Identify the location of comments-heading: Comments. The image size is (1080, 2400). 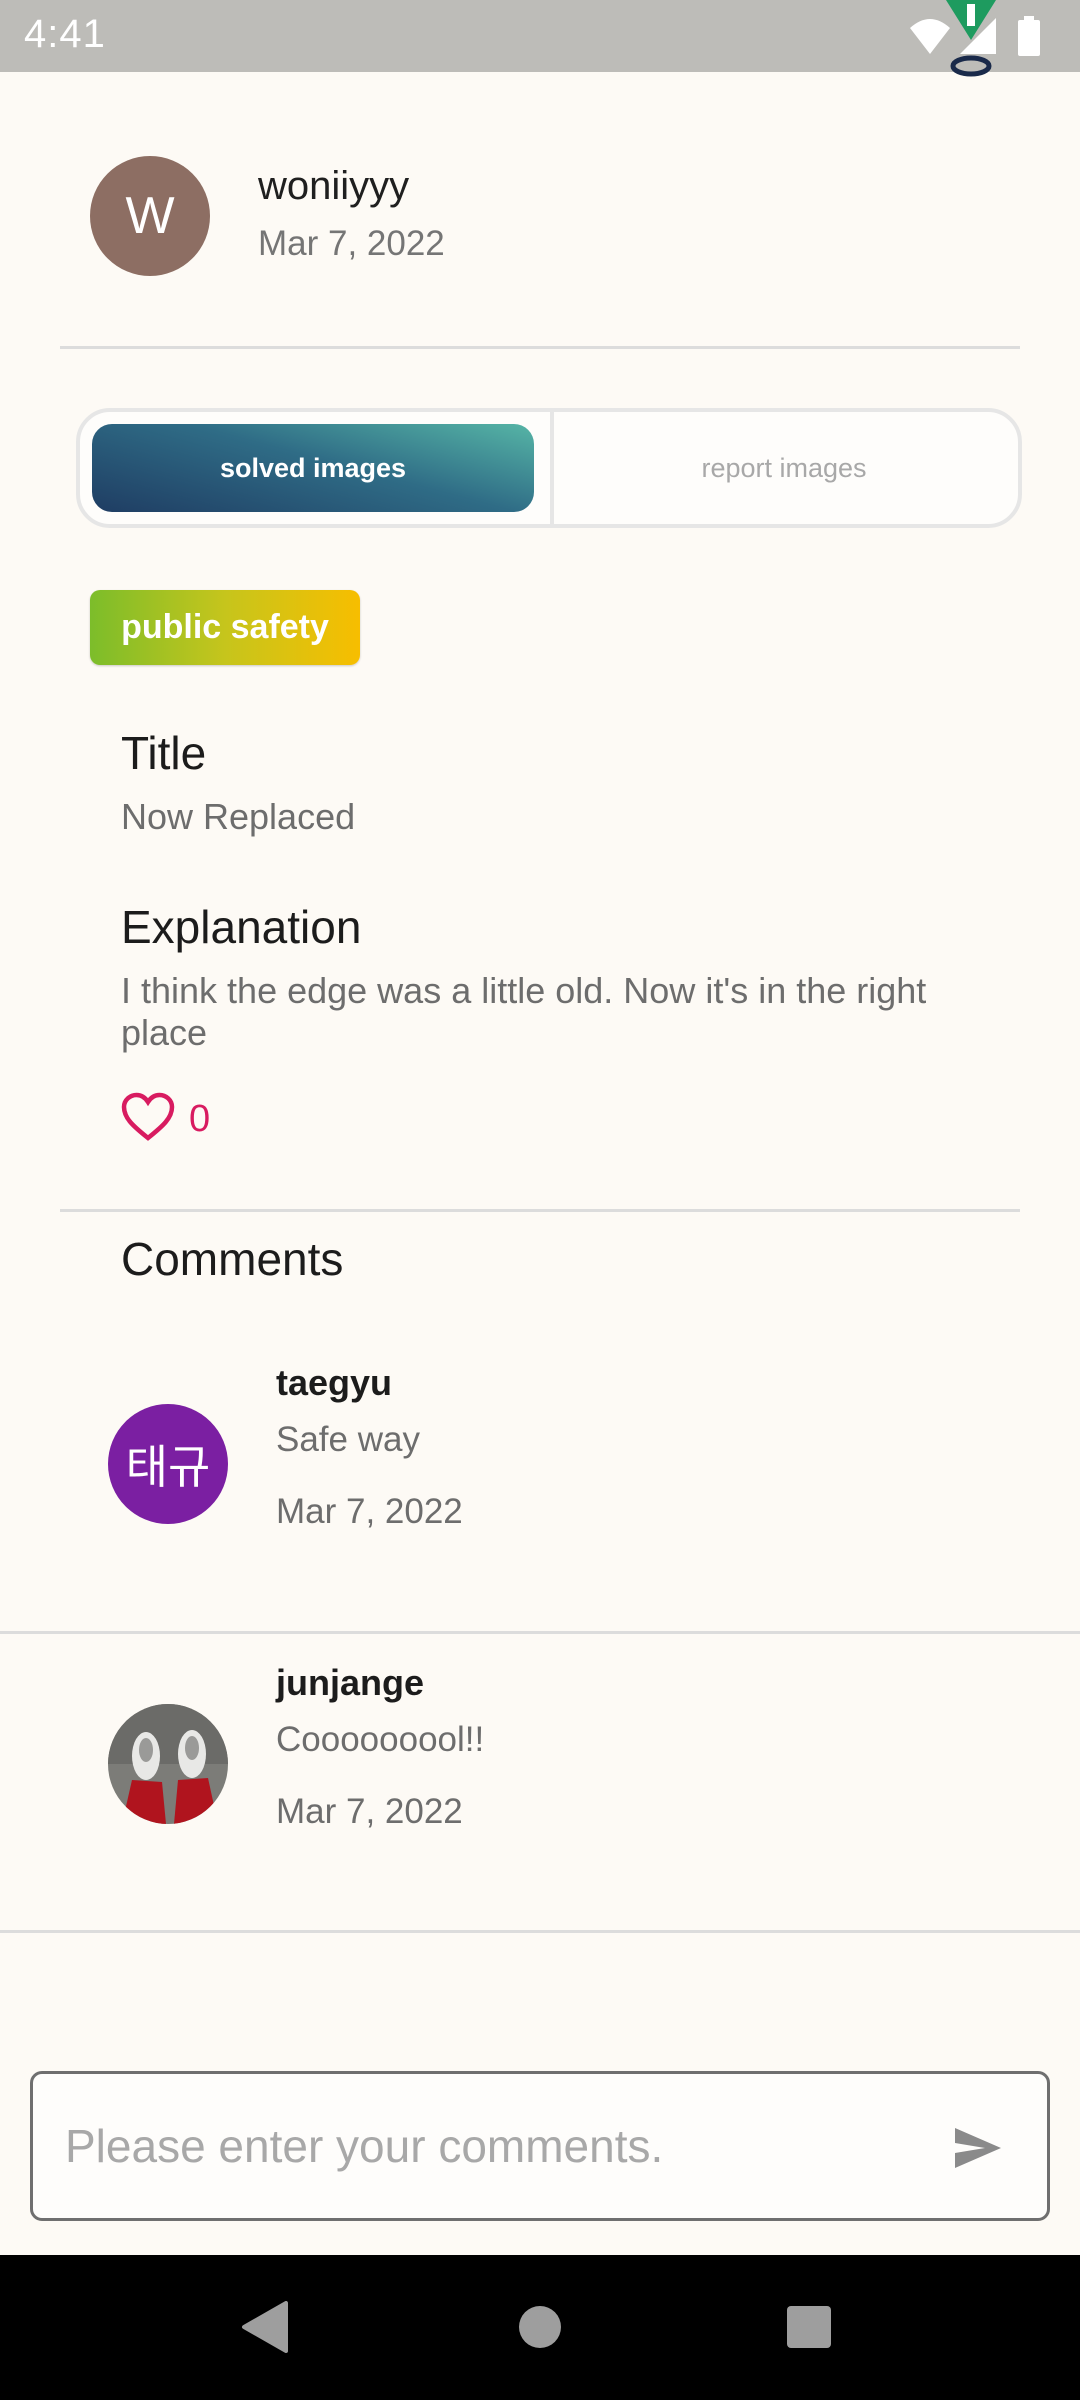
(232, 1259).